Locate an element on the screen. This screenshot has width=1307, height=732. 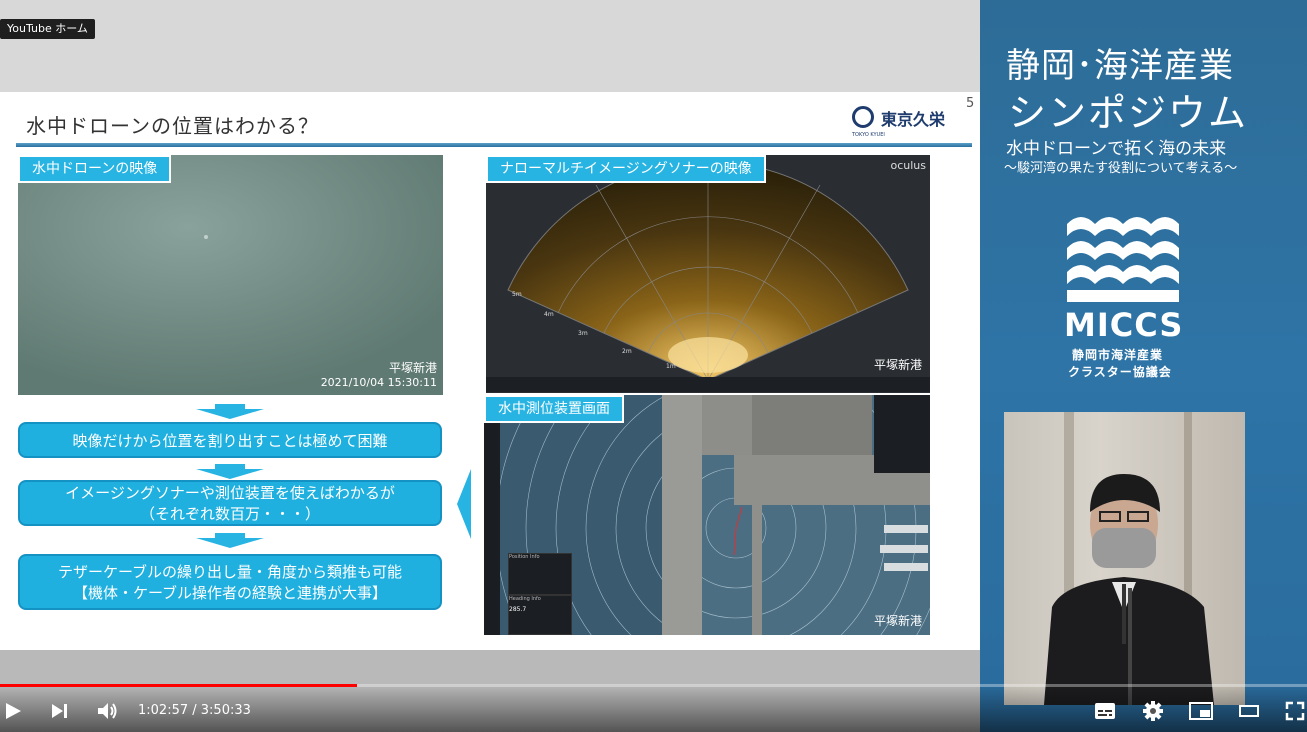
miniplayer-icon is located at coordinates (1201, 711).